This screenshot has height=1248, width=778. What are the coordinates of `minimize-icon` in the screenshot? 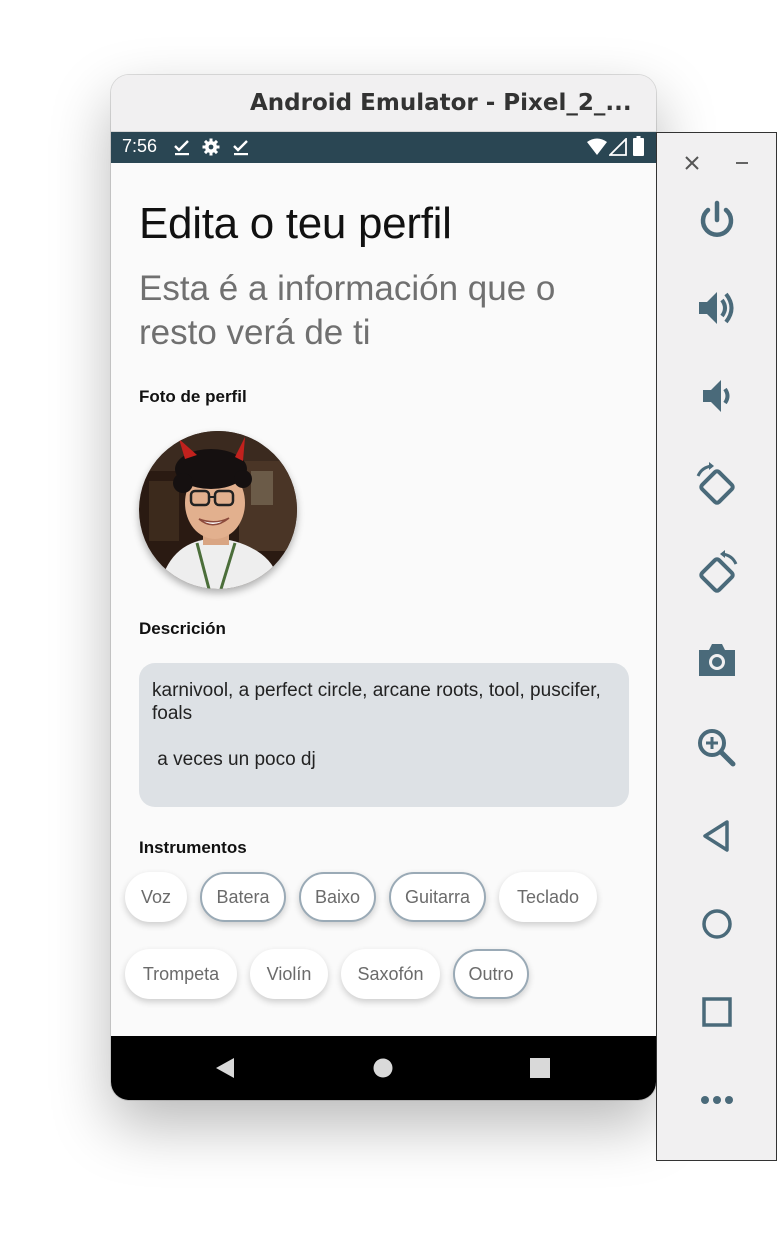 It's located at (742, 163).